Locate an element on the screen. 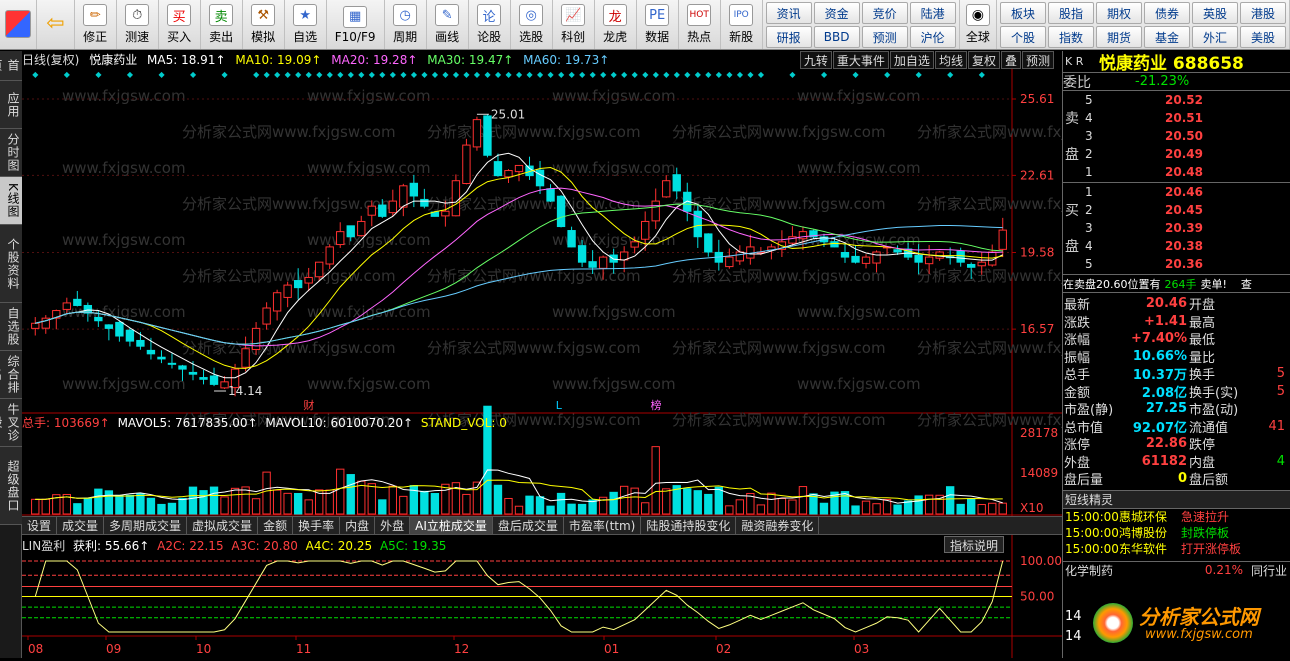 The image size is (1290, 661). toolbar-button-14: HOT 热点 is located at coordinates (700, 24).